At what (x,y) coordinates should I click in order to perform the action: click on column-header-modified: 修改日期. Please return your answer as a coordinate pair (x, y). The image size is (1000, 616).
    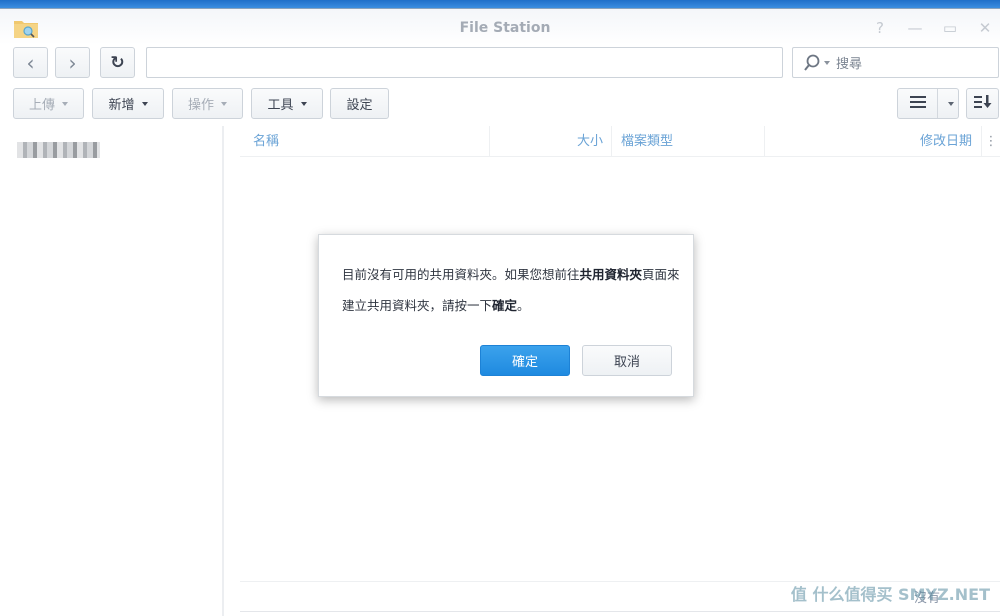
    Looking at the image, I should click on (873, 141).